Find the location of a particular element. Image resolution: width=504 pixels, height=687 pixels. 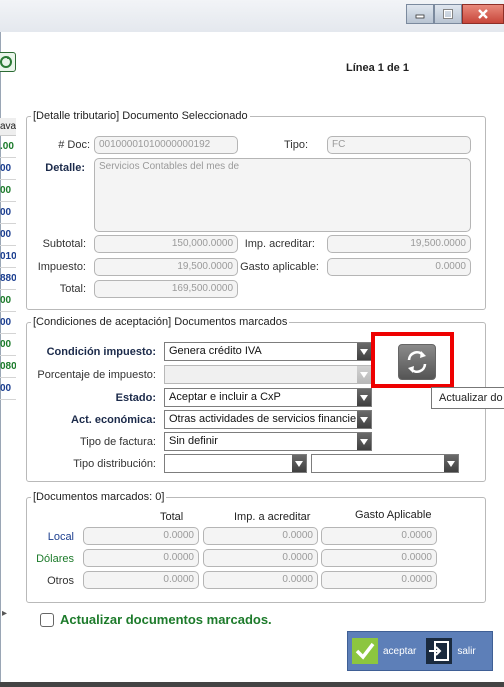

impuesto-label: Impuesto: is located at coordinates (61, 267).